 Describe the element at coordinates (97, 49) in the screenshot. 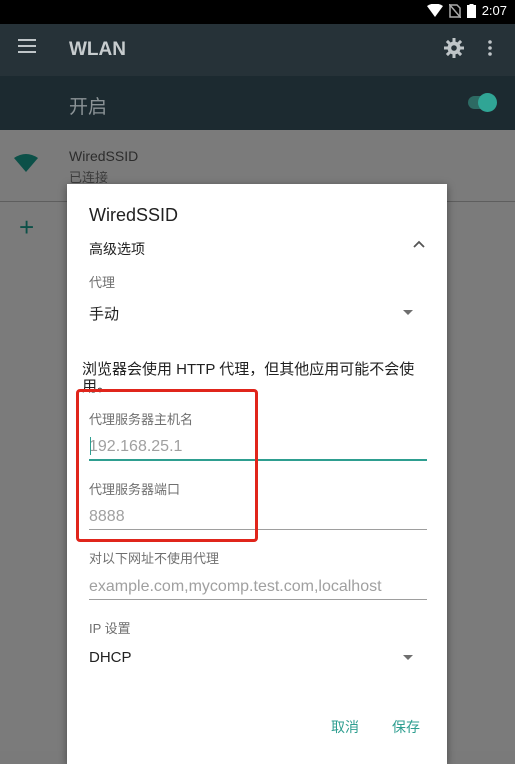

I see `page-title: WLAN` at that location.